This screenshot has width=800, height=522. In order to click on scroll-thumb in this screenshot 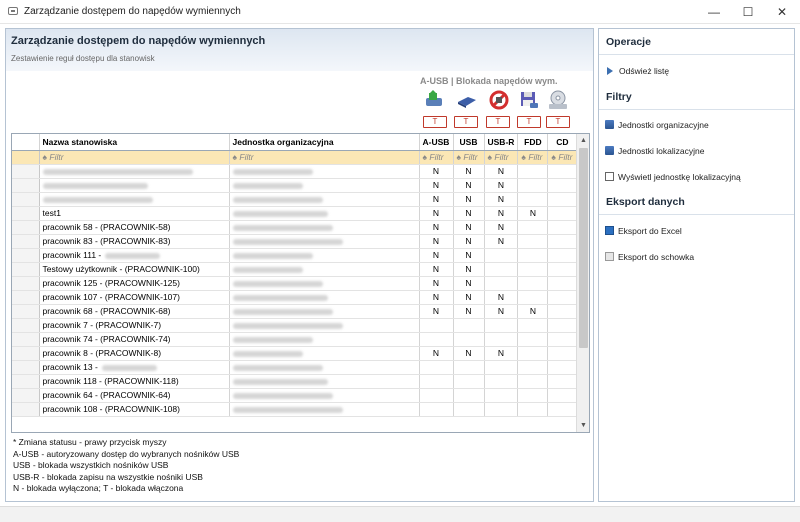, I will do `click(583, 248)`.